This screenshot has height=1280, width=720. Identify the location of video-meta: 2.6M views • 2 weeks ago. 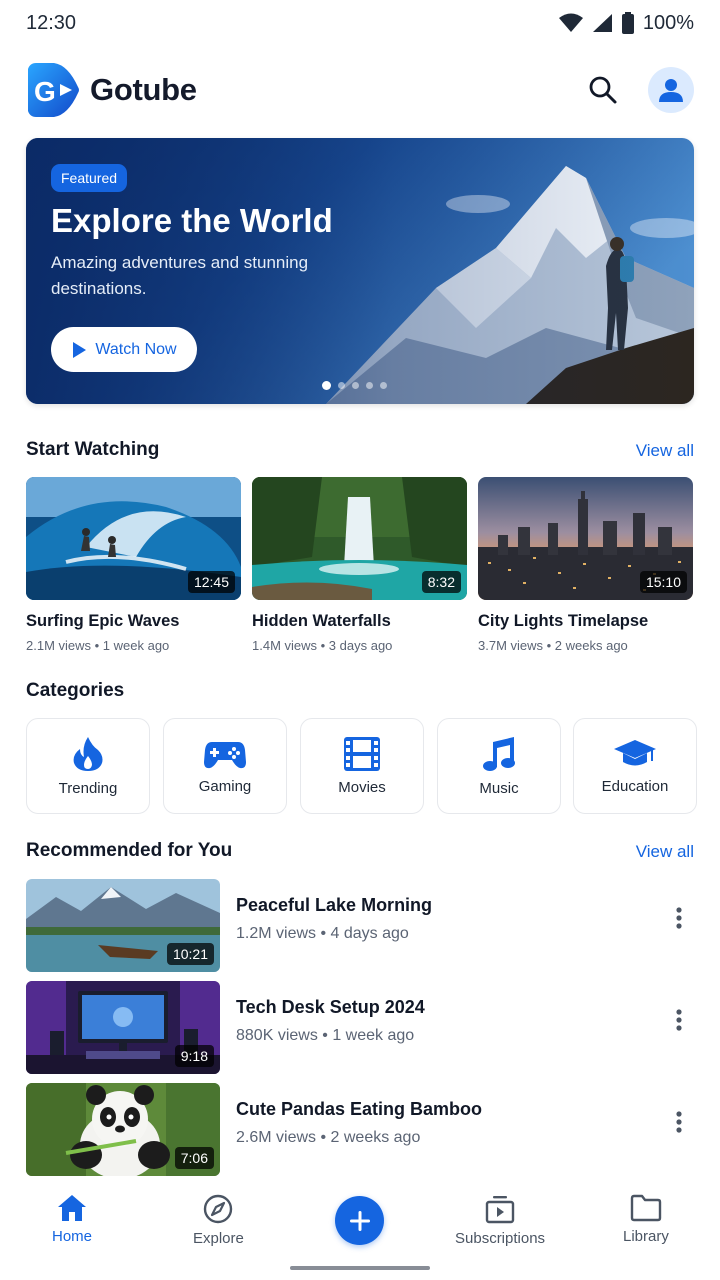
(328, 1137).